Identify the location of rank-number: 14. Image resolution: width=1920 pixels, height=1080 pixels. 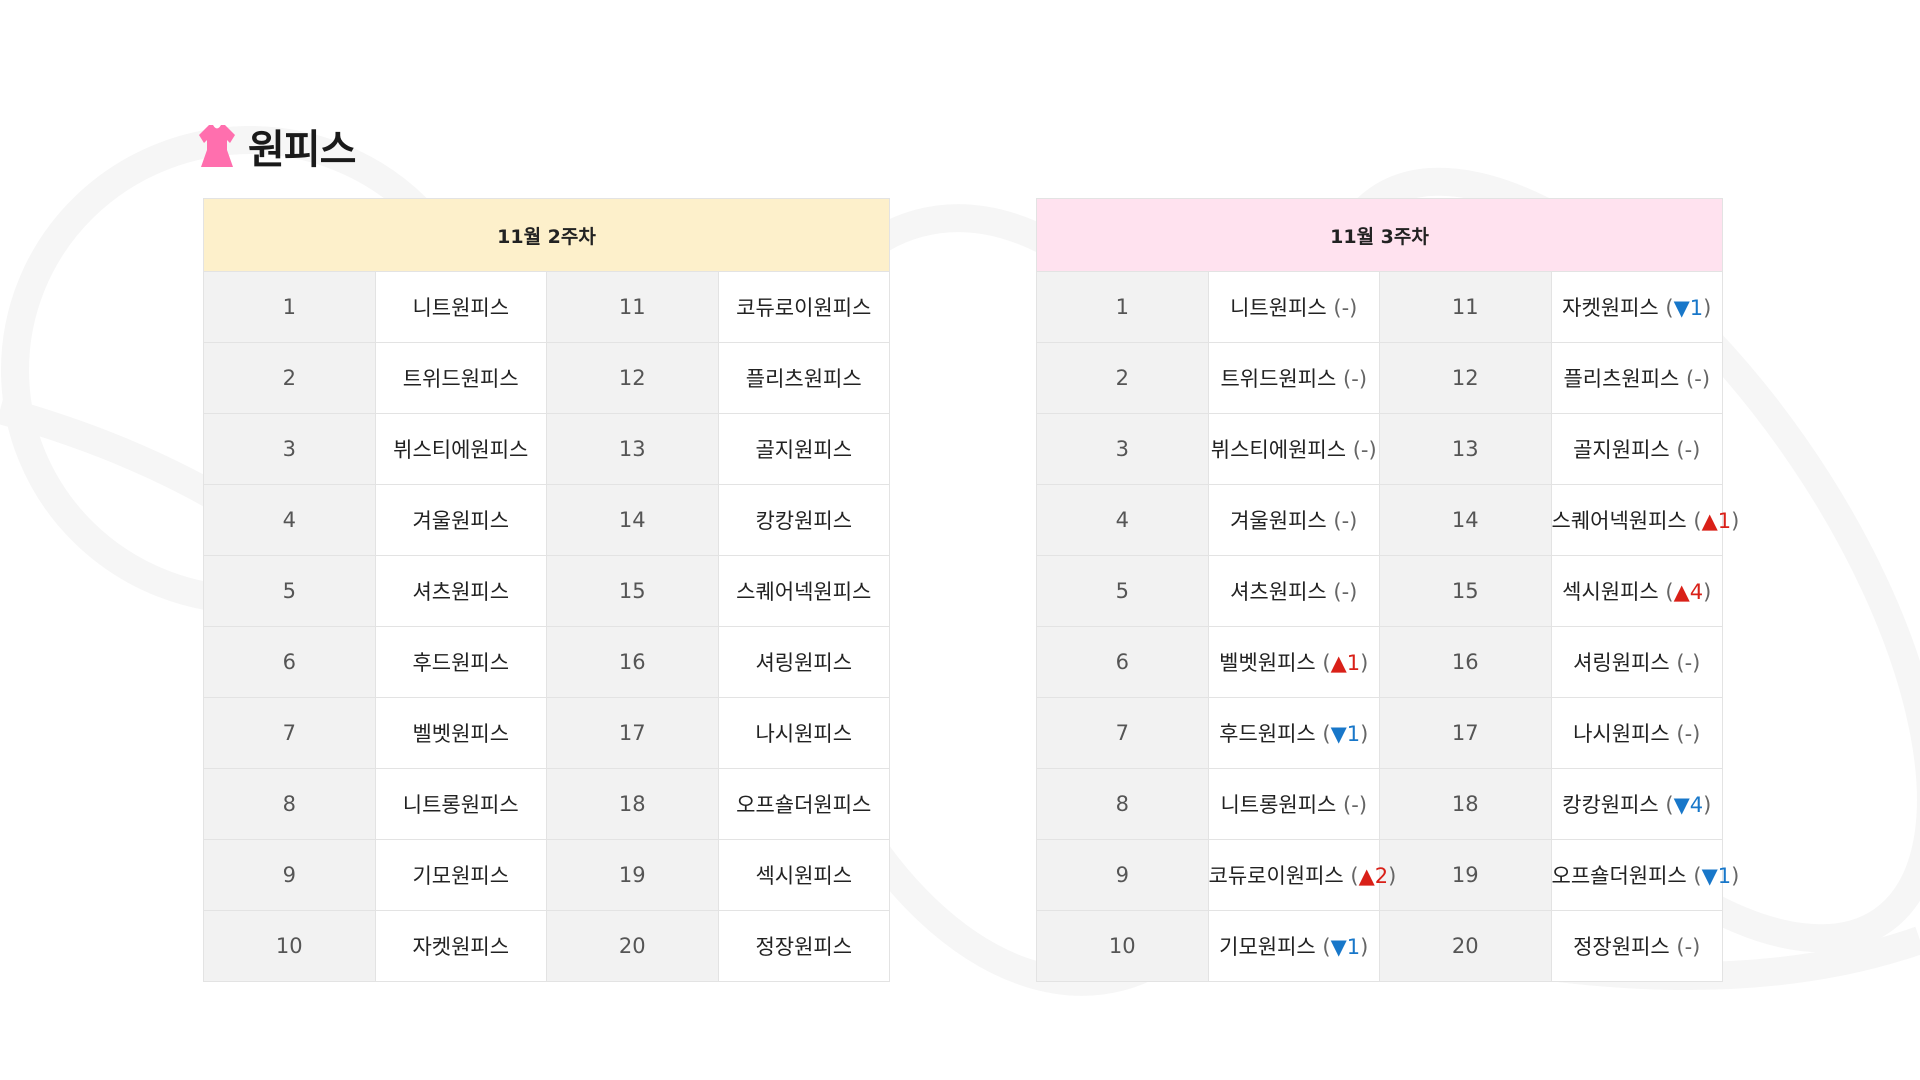
(632, 520).